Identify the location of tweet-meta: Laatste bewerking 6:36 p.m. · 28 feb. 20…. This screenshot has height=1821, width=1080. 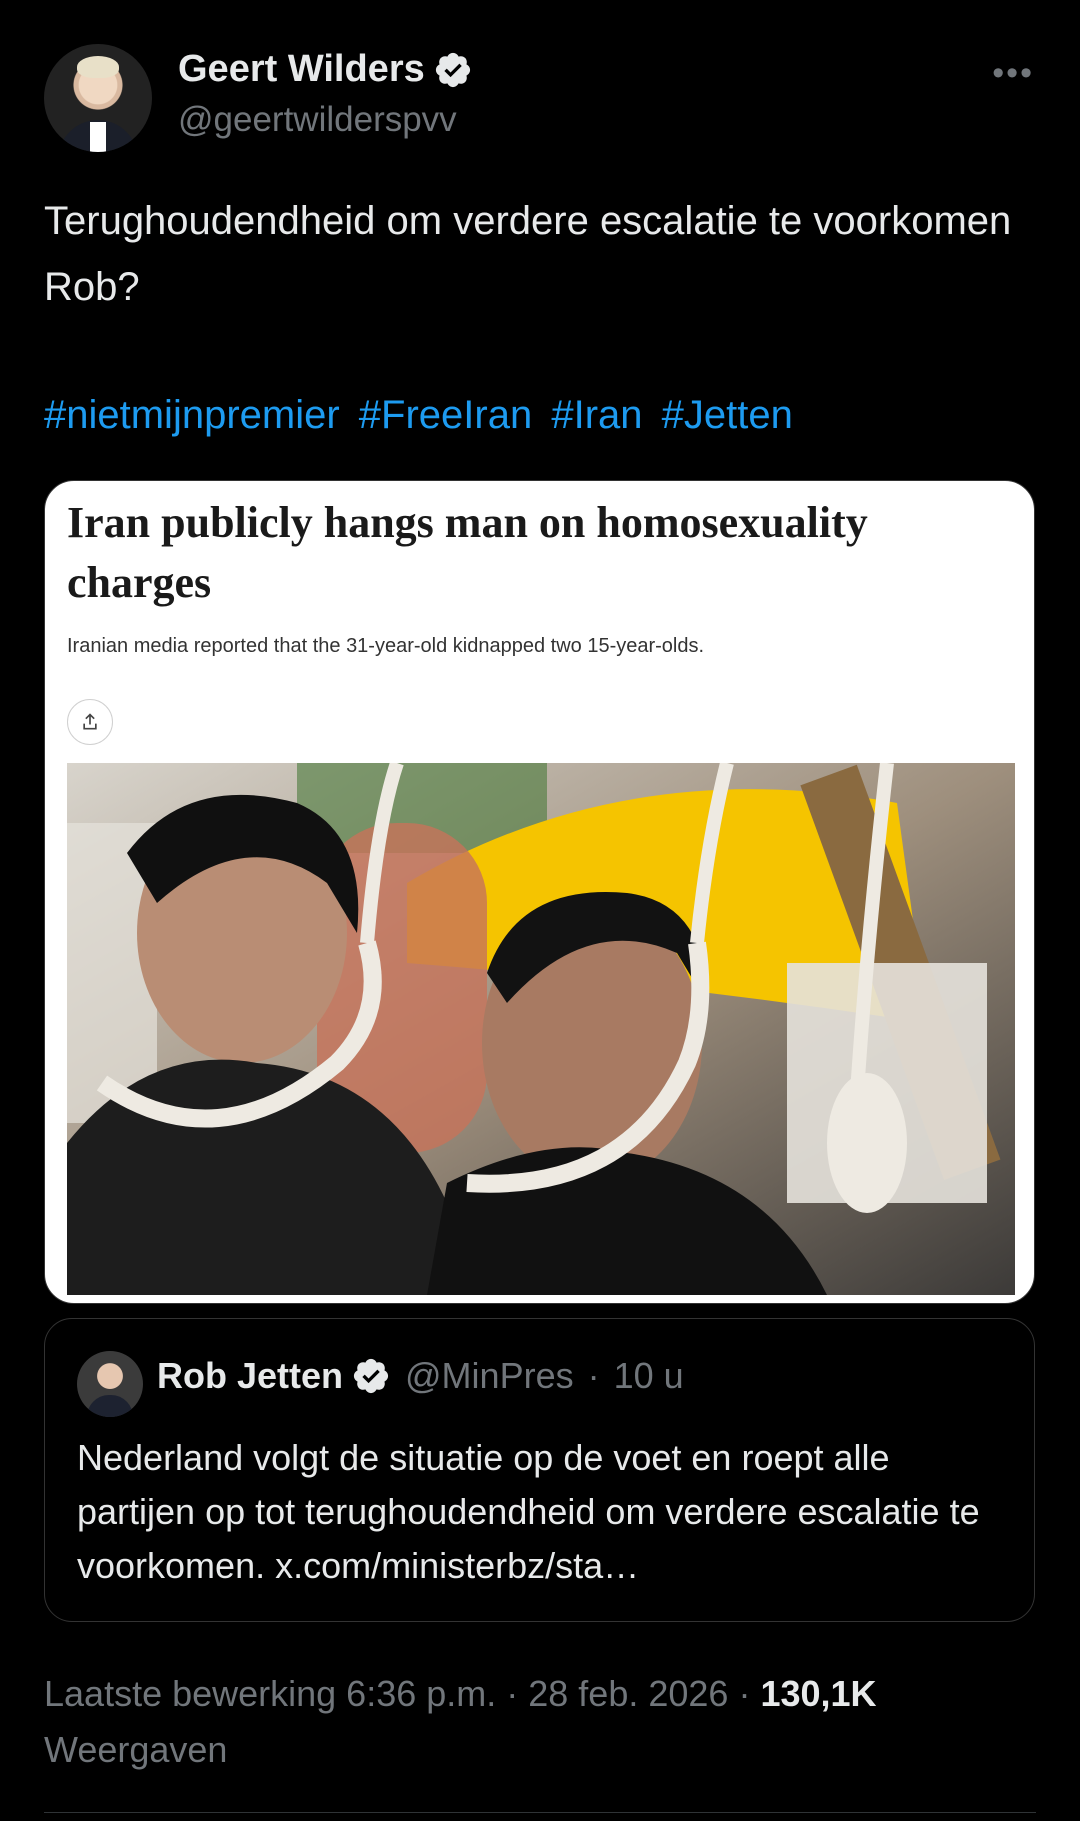
(539, 1722).